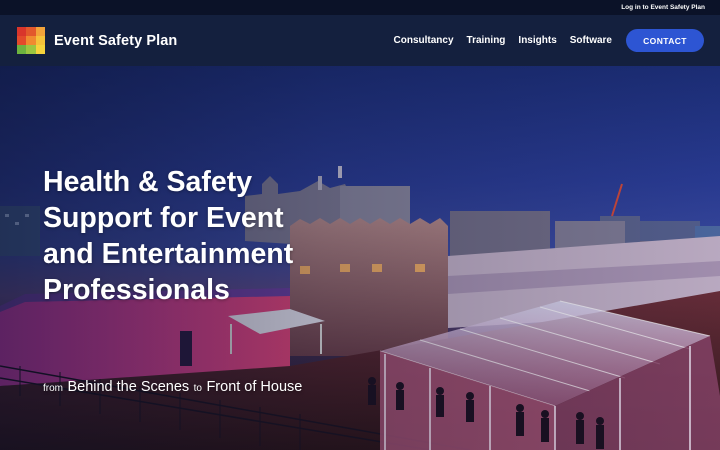  I want to click on main-nav: Consultancy Training Insights Software, so click(503, 40).